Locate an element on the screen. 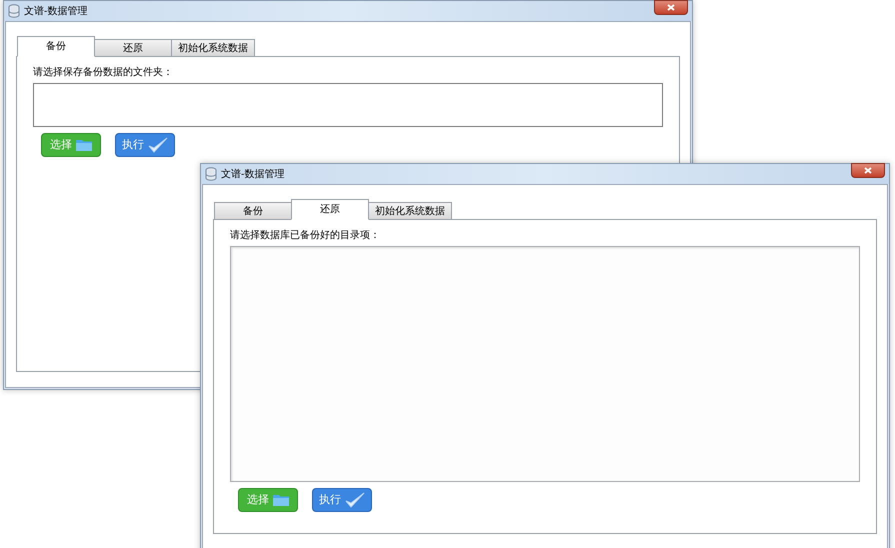  prompt-label: 请选择保存备份数据的文件夹： is located at coordinates (103, 73).